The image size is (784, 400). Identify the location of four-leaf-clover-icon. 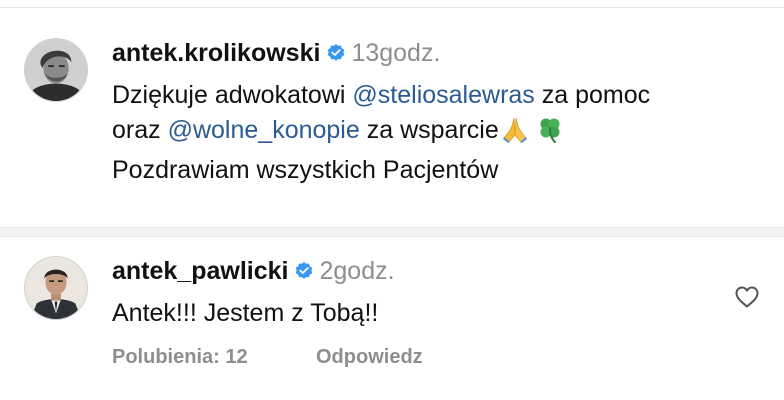
(550, 129).